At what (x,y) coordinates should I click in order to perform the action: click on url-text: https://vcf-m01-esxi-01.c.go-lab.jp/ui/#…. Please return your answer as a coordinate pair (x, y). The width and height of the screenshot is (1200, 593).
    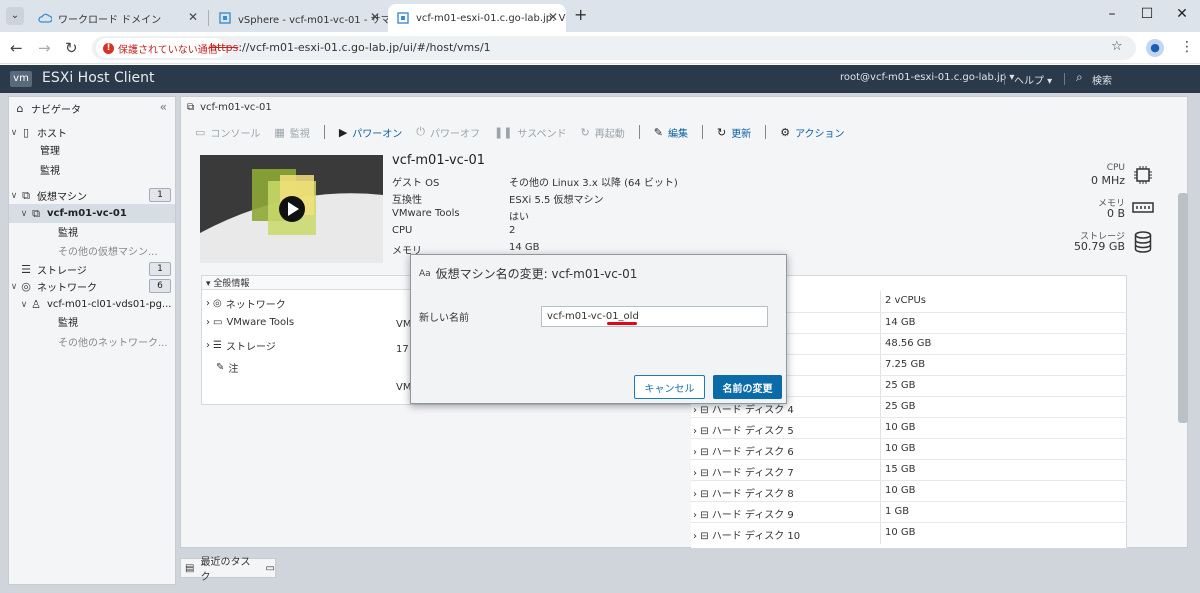
    Looking at the image, I should click on (350, 47).